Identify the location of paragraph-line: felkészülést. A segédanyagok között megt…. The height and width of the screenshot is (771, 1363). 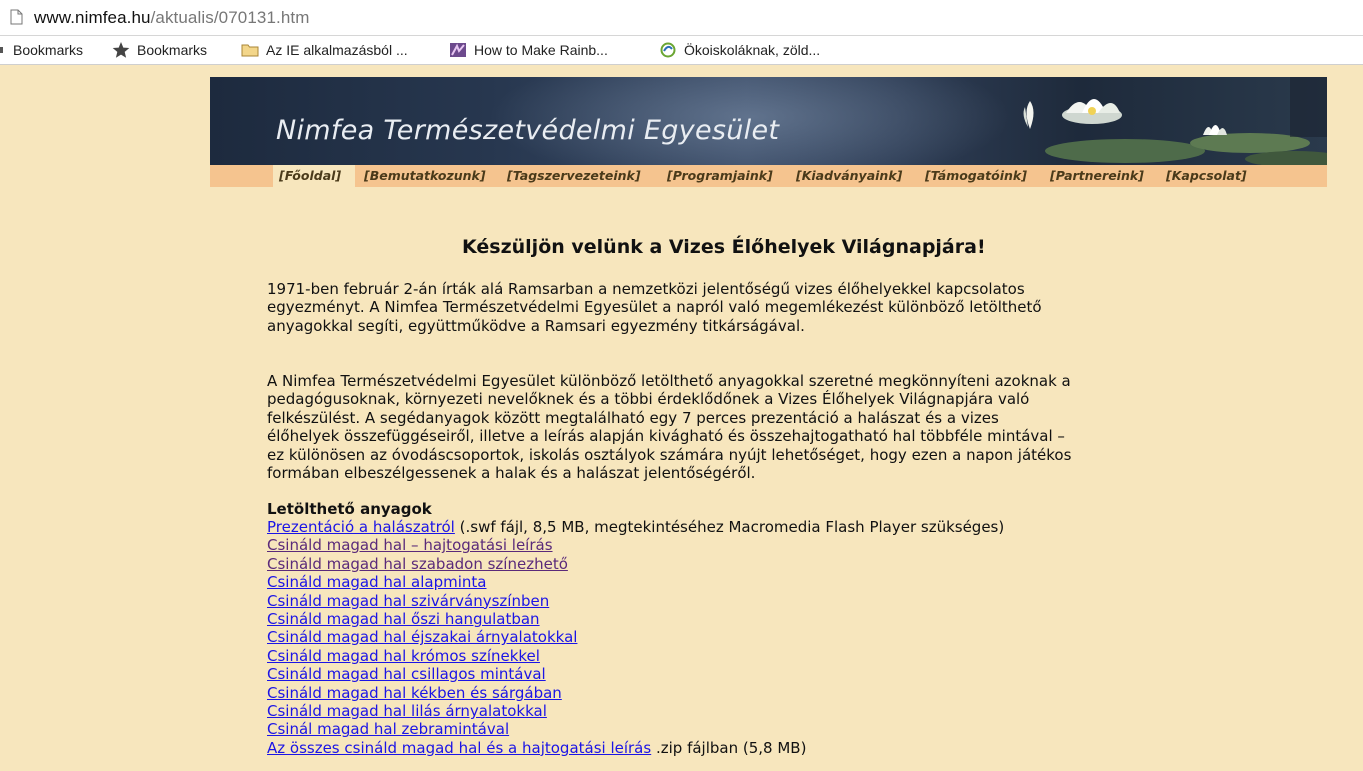
(633, 417).